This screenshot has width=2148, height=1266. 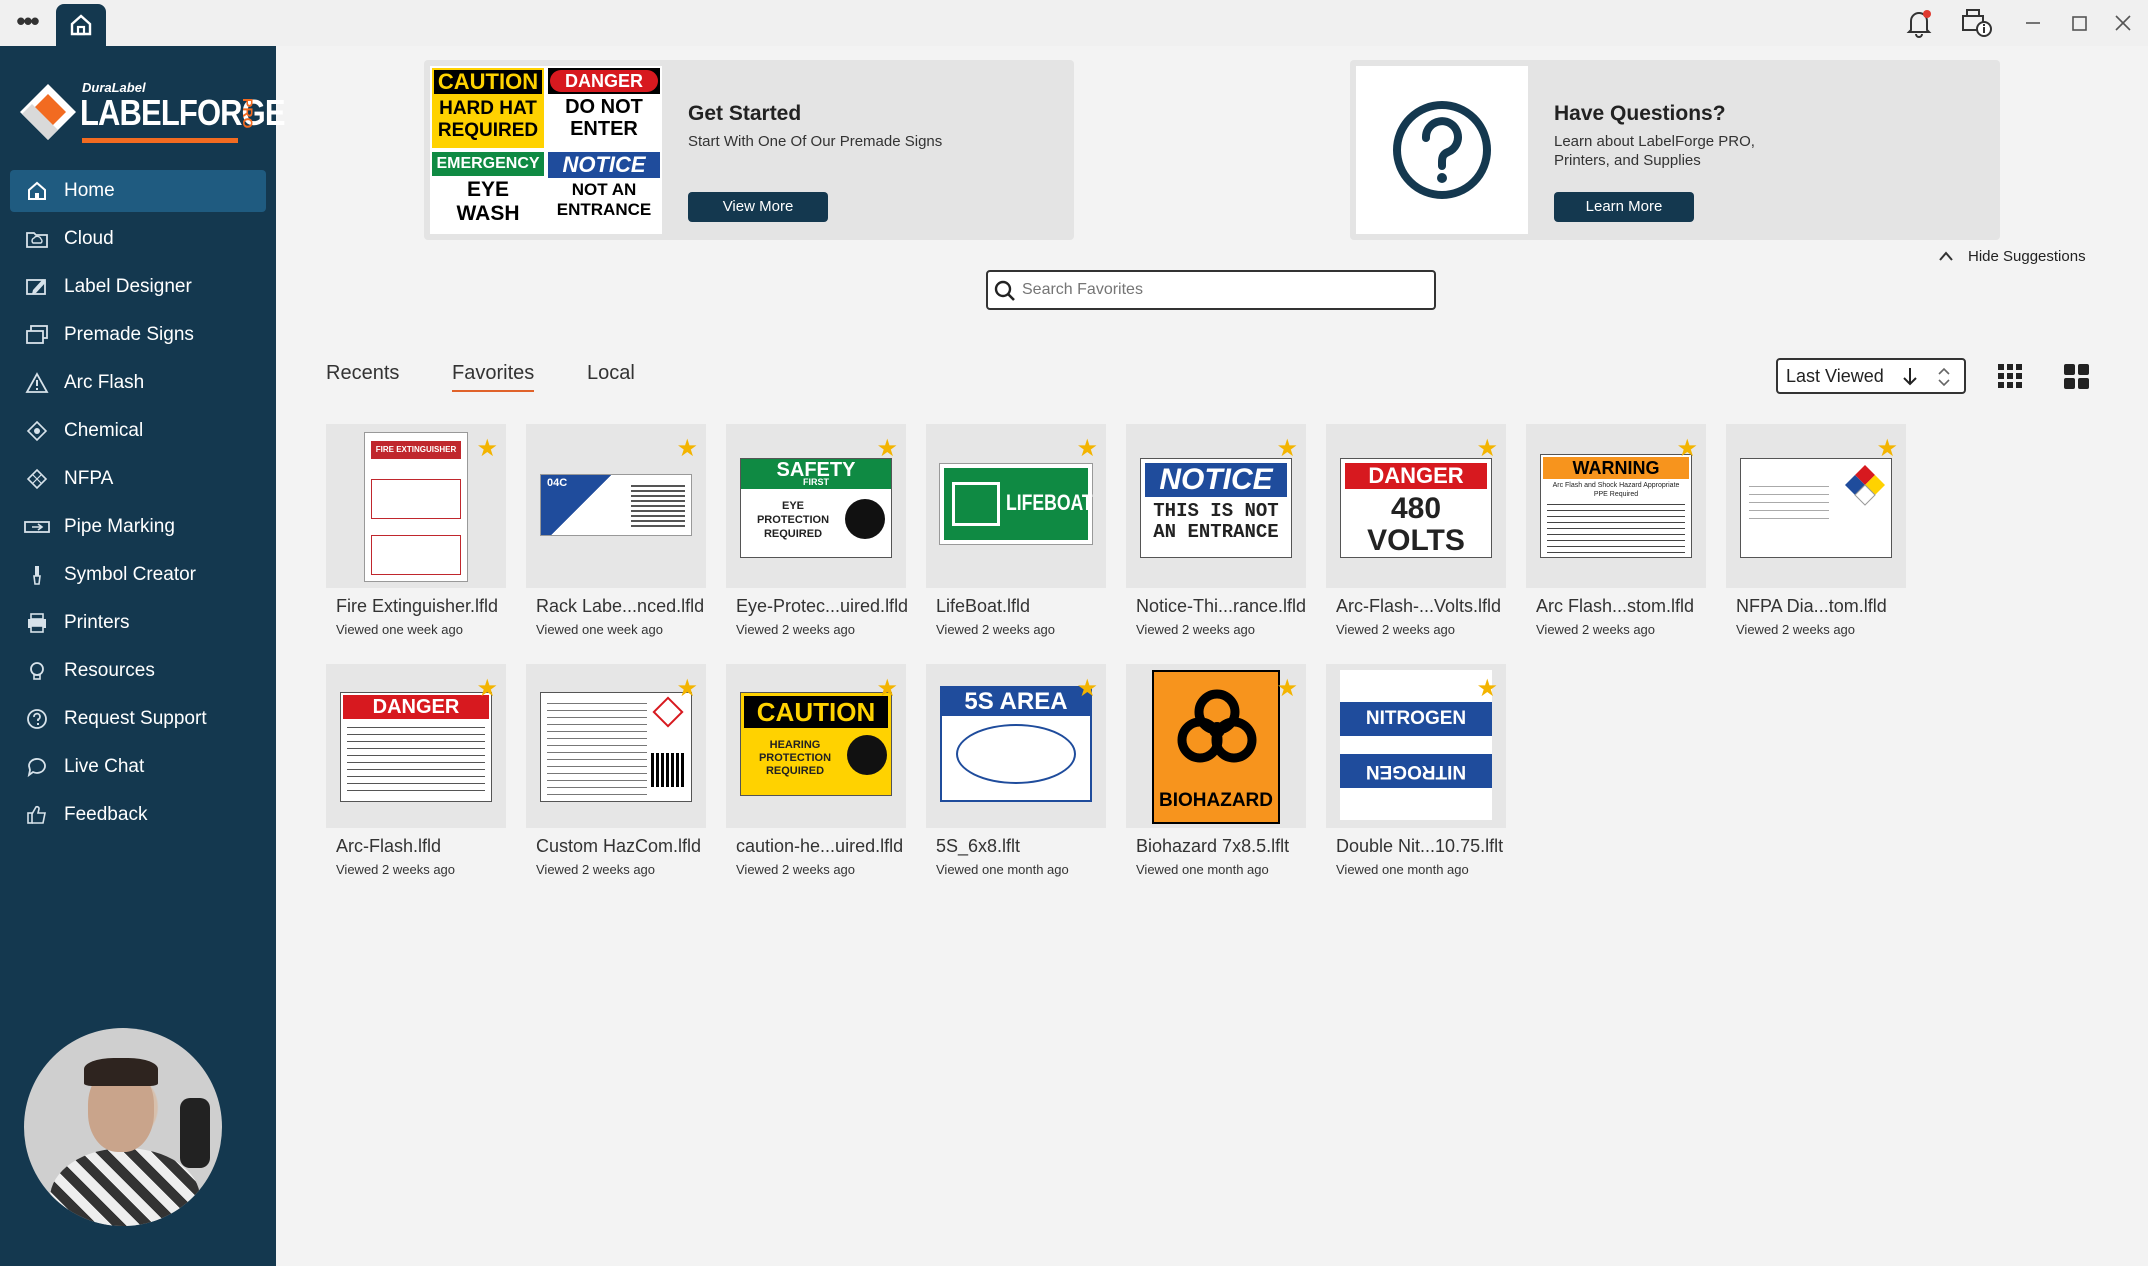 What do you see at coordinates (27, 23) in the screenshot?
I see `app-menu-button: •••` at bounding box center [27, 23].